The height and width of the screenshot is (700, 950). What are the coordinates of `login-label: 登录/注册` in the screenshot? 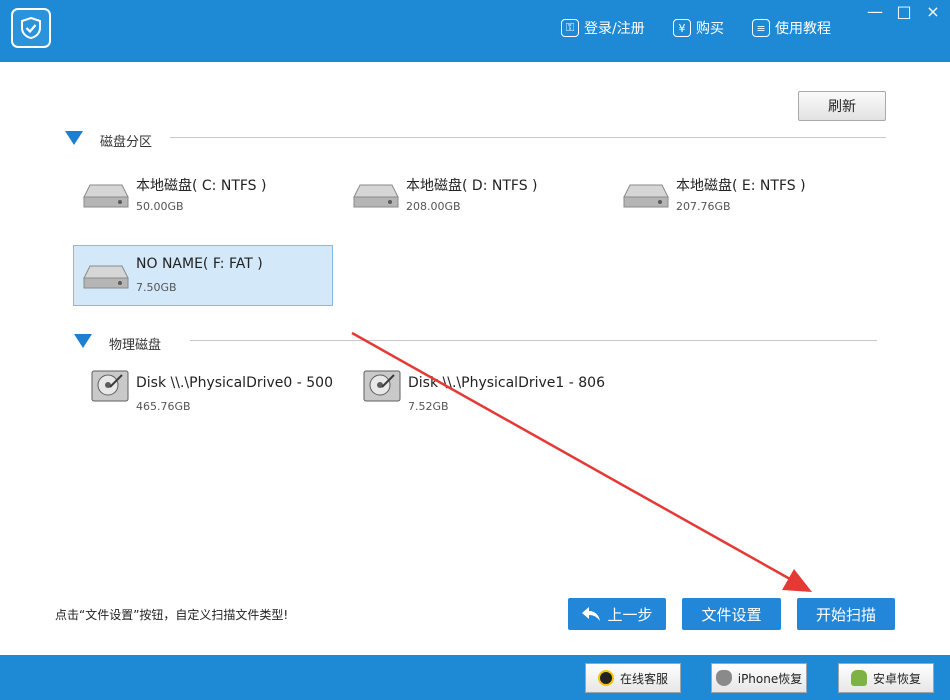 It's located at (614, 29).